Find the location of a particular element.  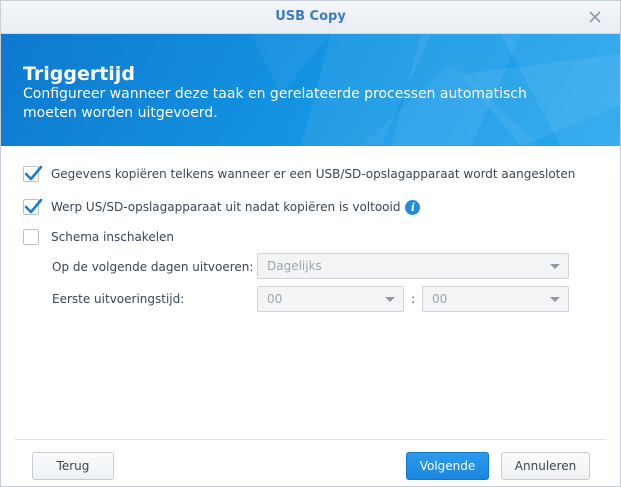

back-button: Terug is located at coordinates (73, 466).